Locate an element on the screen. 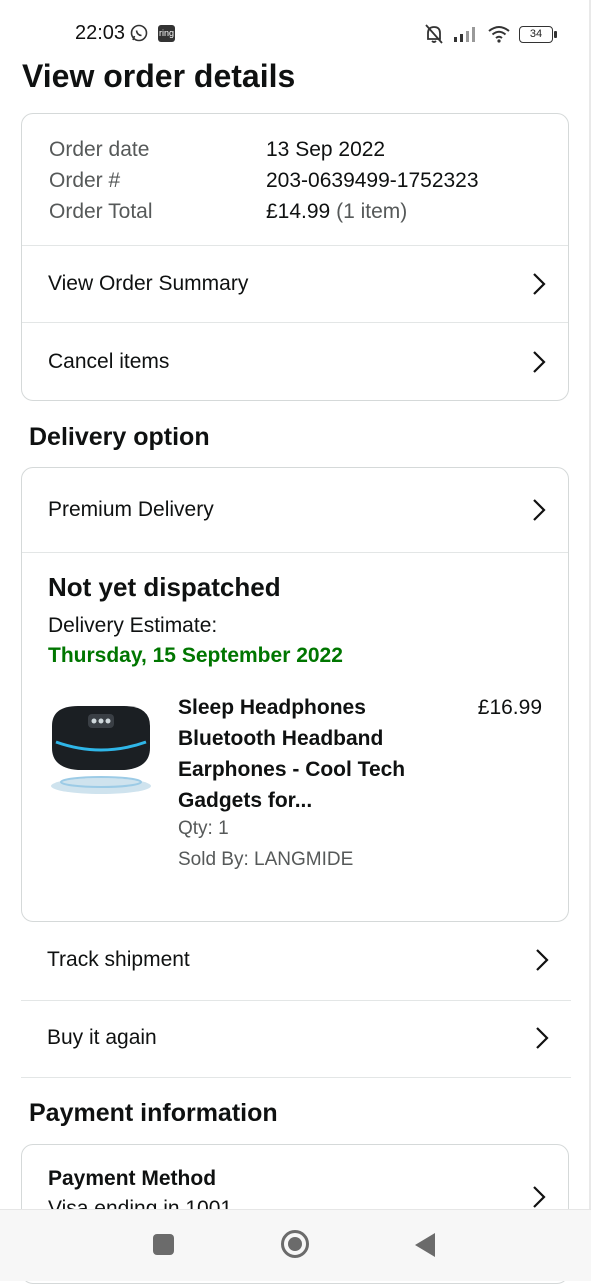 The height and width of the screenshot is (1284, 591). ring-icon: ring is located at coordinates (166, 33).